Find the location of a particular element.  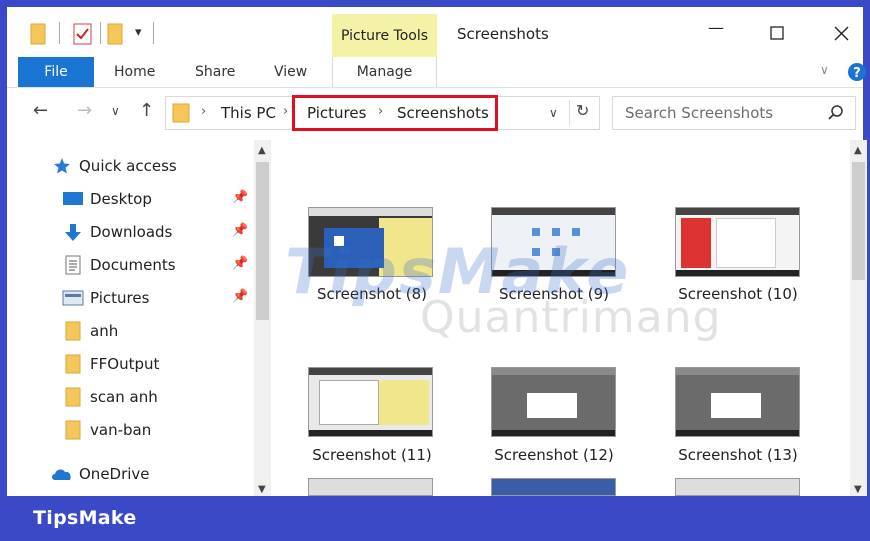

back-icon: ← is located at coordinates (40, 110).